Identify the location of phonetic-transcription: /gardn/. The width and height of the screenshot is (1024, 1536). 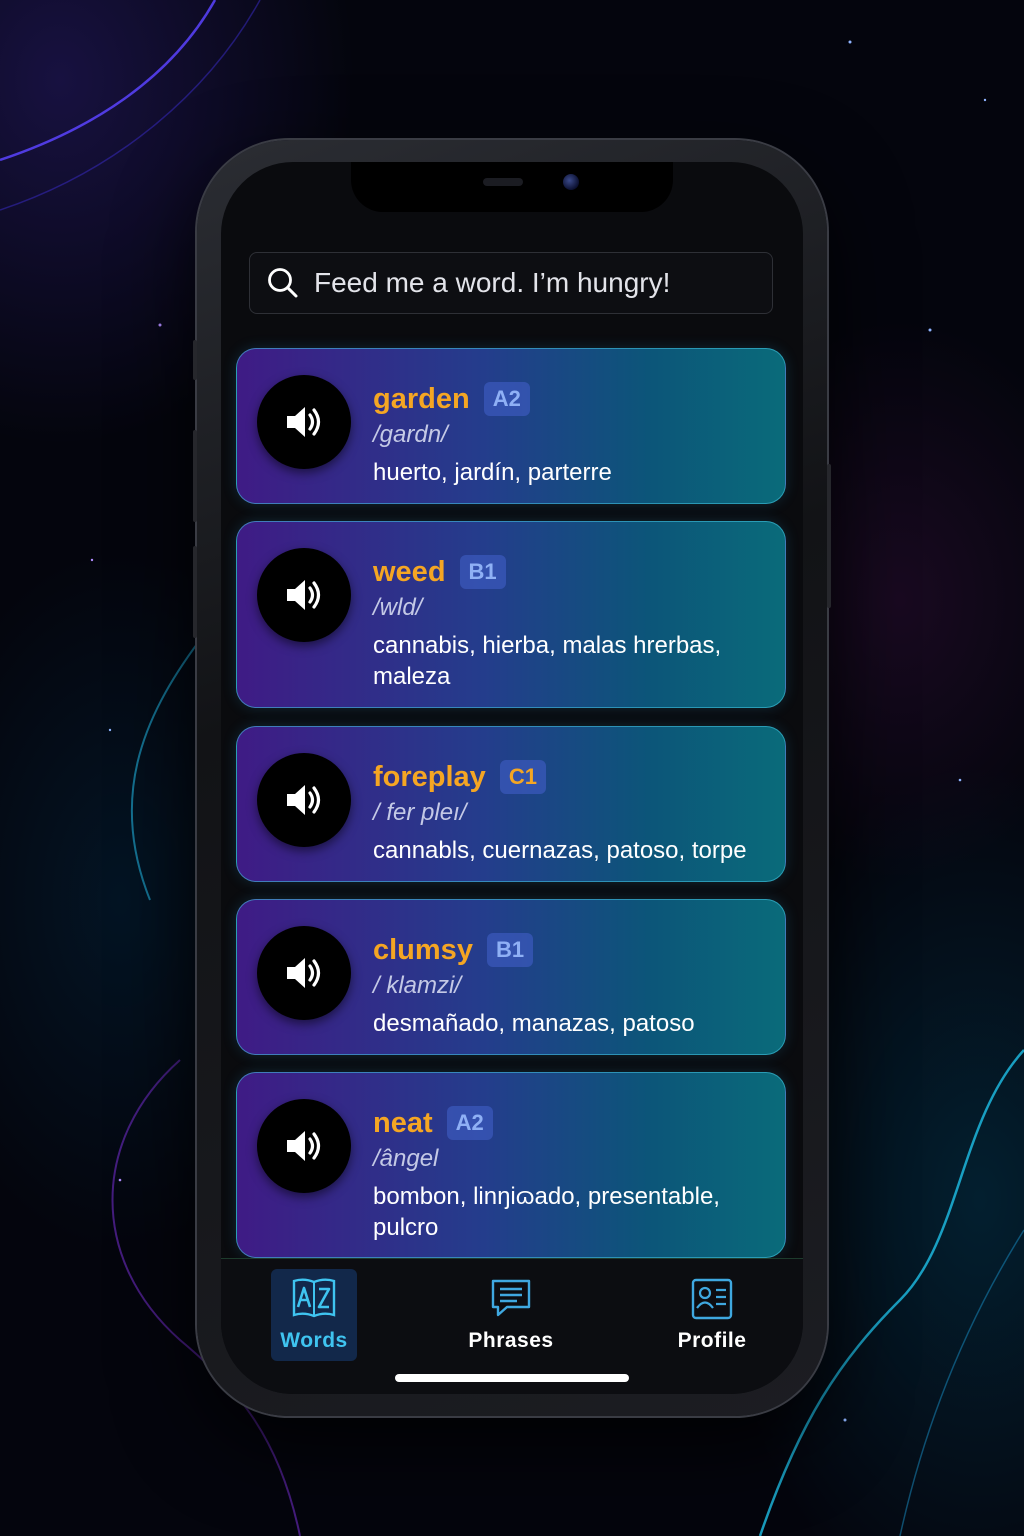
(410, 434).